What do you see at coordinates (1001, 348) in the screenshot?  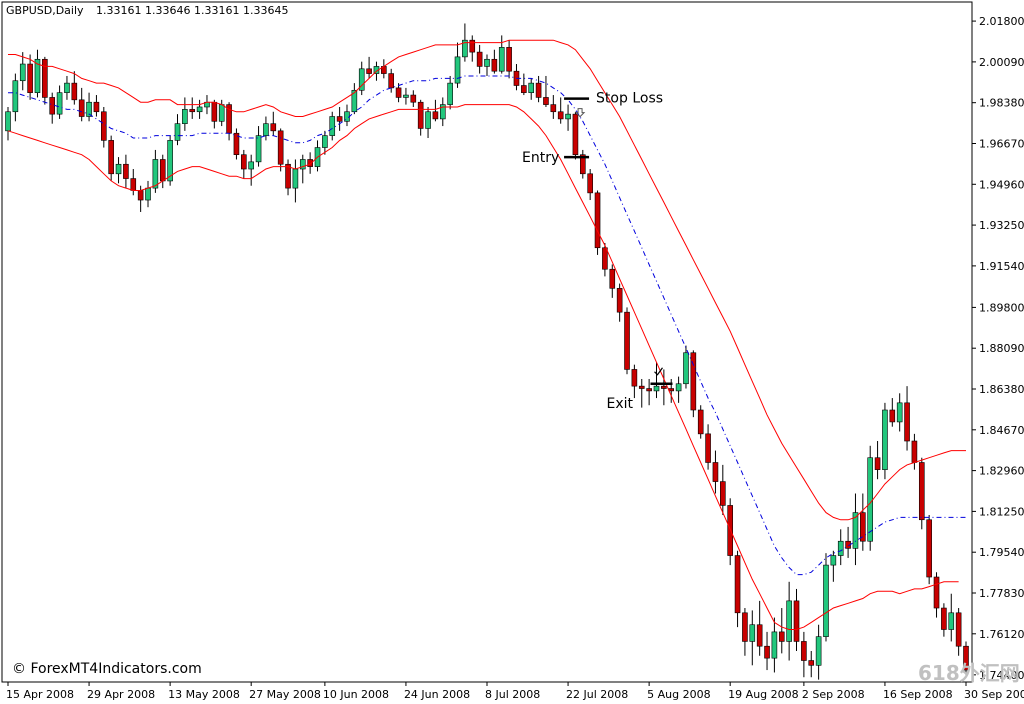 I see `price-tick-label: 1.88090` at bounding box center [1001, 348].